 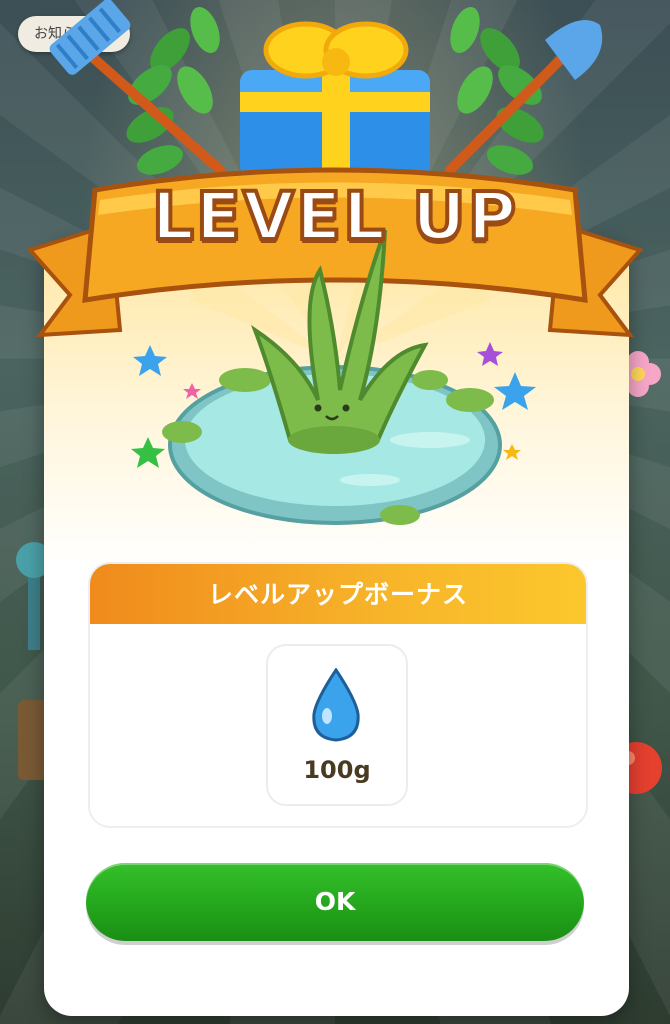 I want to click on ok-button: OK, so click(x=335, y=902).